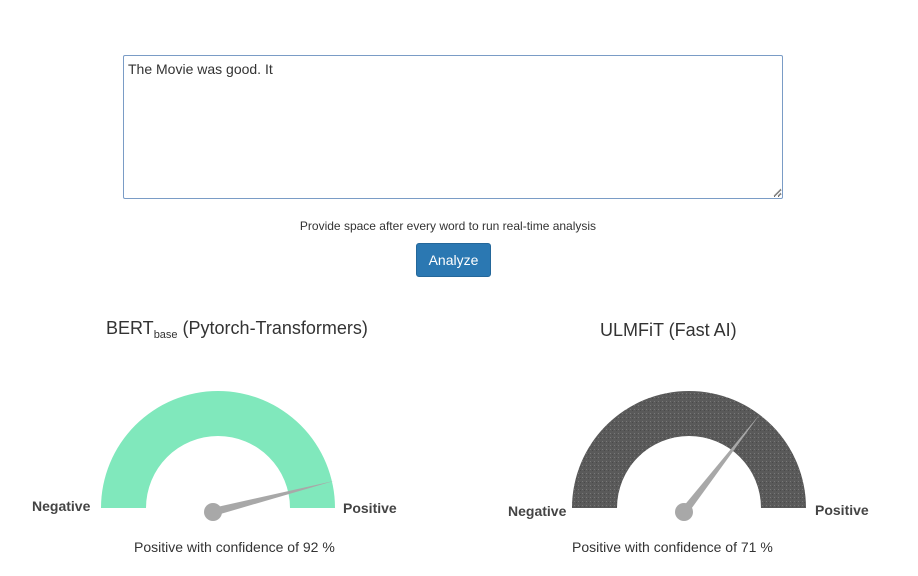 This screenshot has height=576, width=918. I want to click on bert-confidence-value: 92, so click(310, 547).